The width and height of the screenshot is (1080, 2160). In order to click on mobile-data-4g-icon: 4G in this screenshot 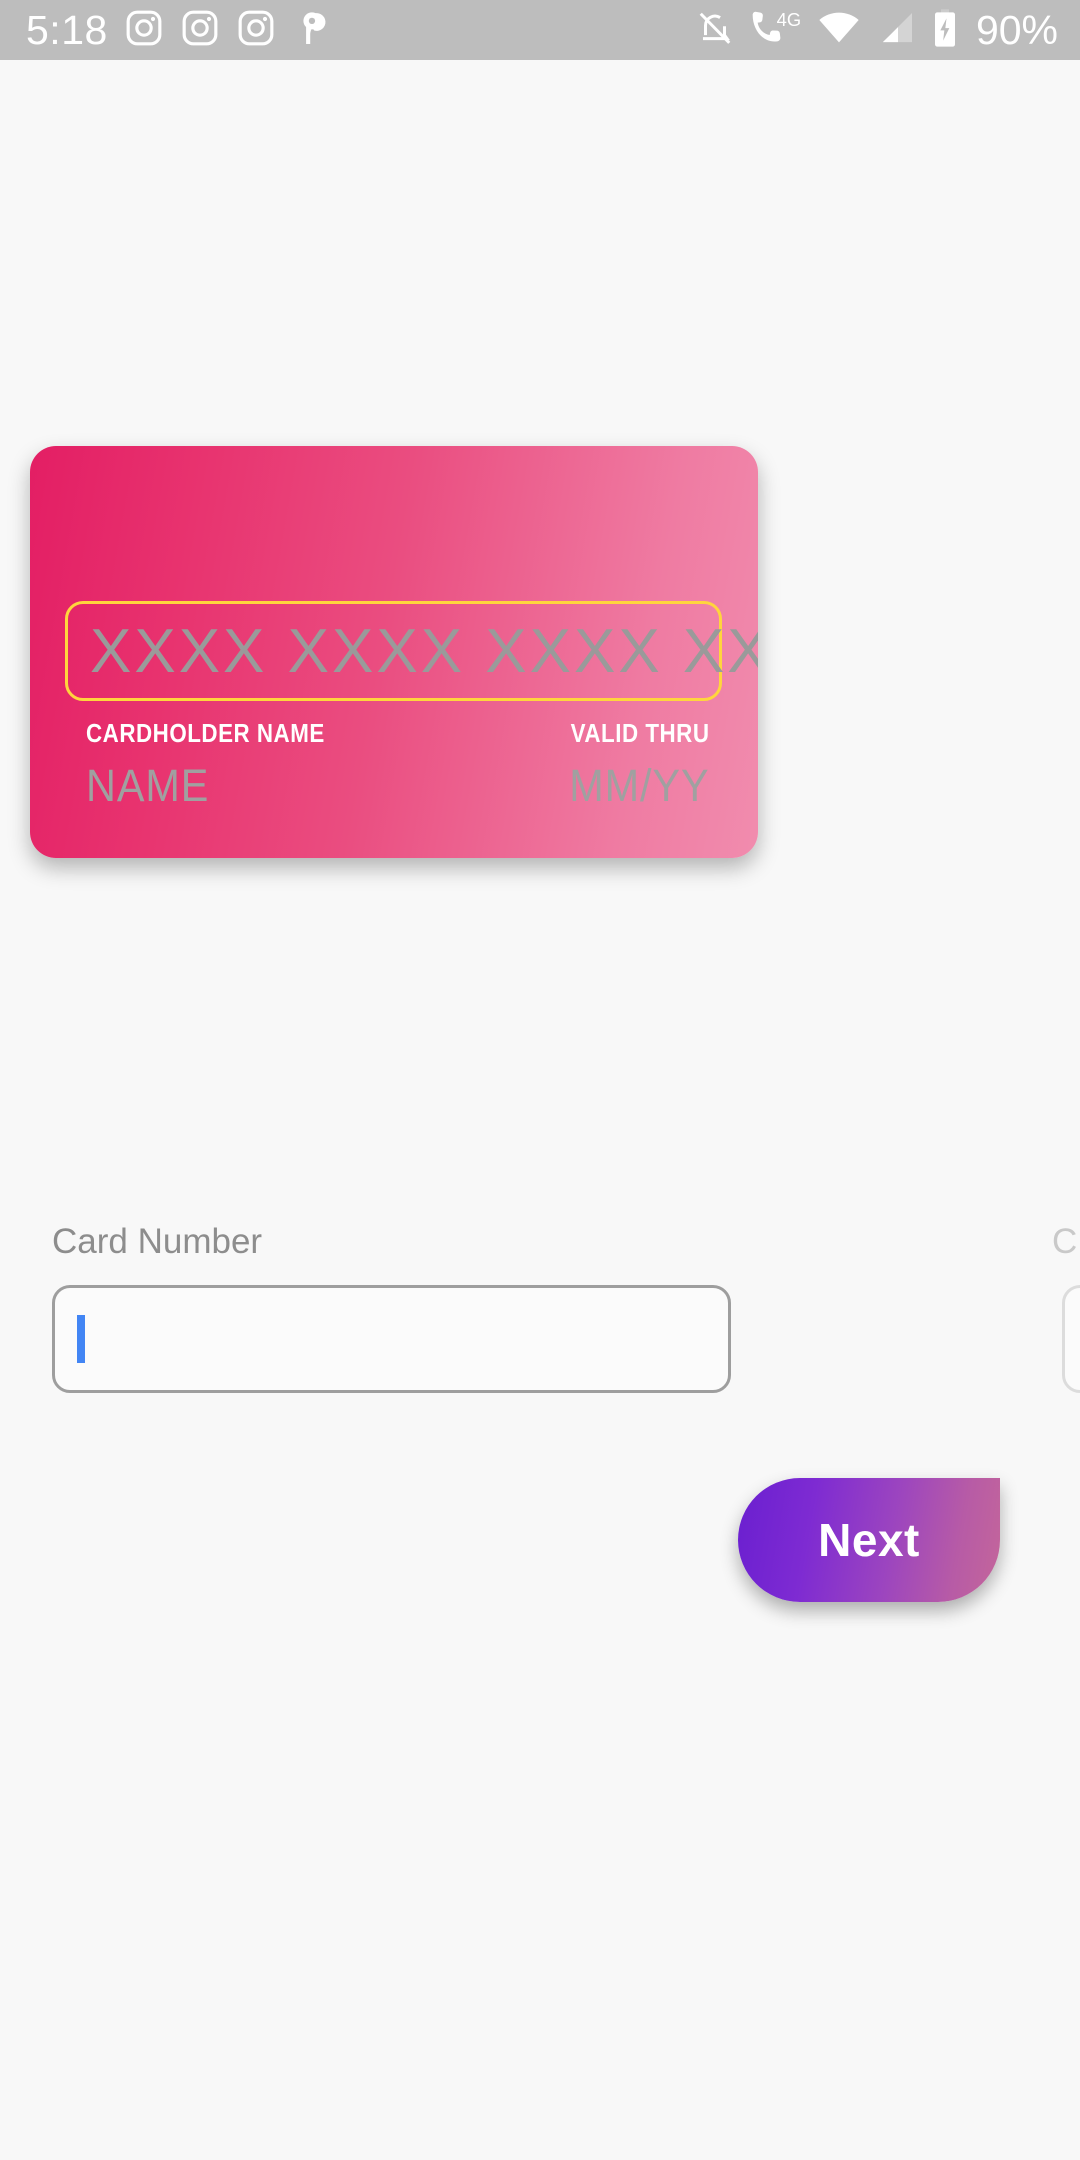, I will do `click(775, 30)`.